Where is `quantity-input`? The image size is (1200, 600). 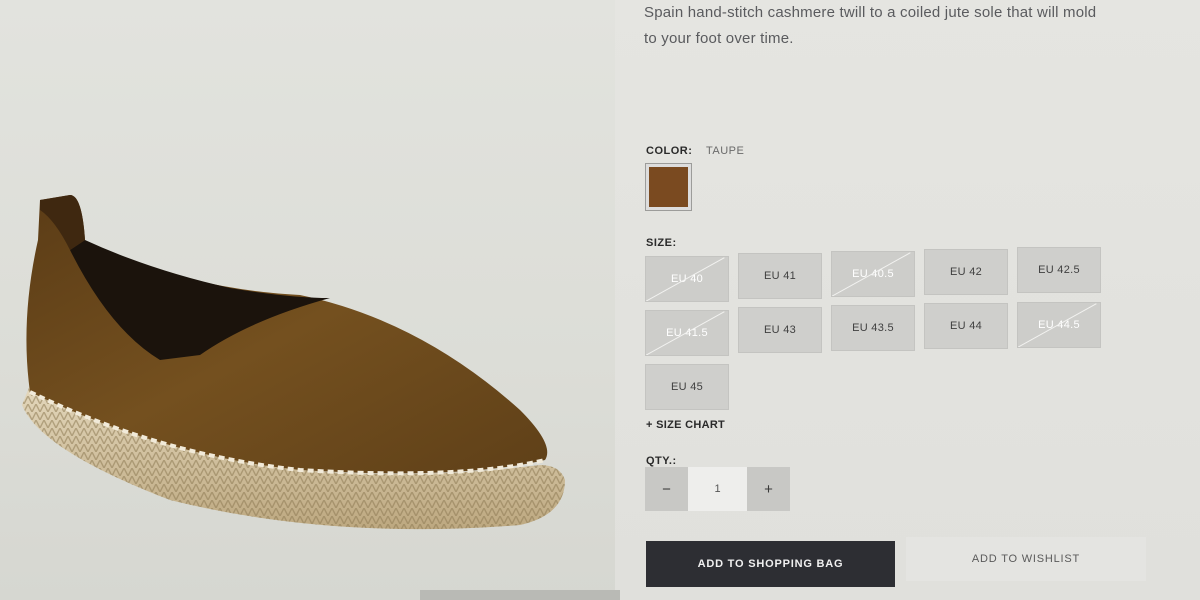
quantity-input is located at coordinates (717, 489).